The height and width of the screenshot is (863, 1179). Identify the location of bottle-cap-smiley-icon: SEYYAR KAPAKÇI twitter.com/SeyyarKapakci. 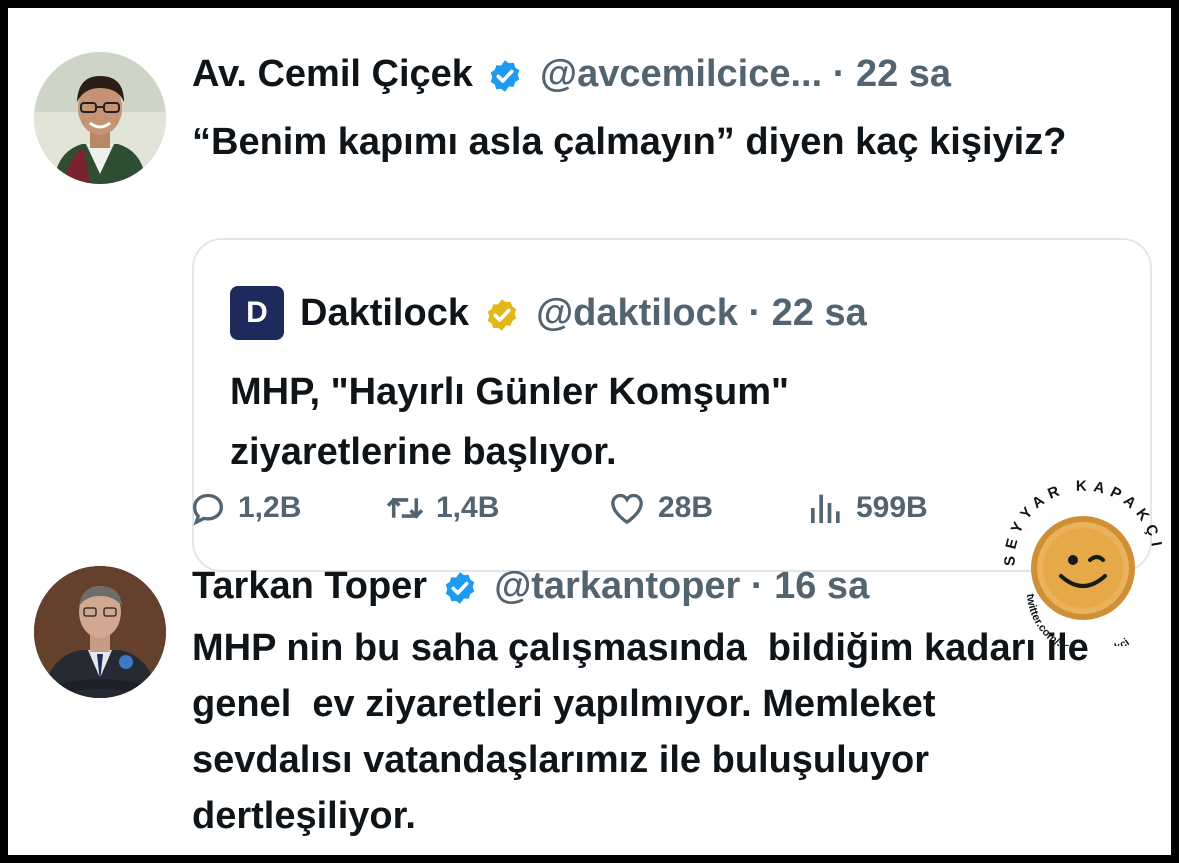
(1081, 568).